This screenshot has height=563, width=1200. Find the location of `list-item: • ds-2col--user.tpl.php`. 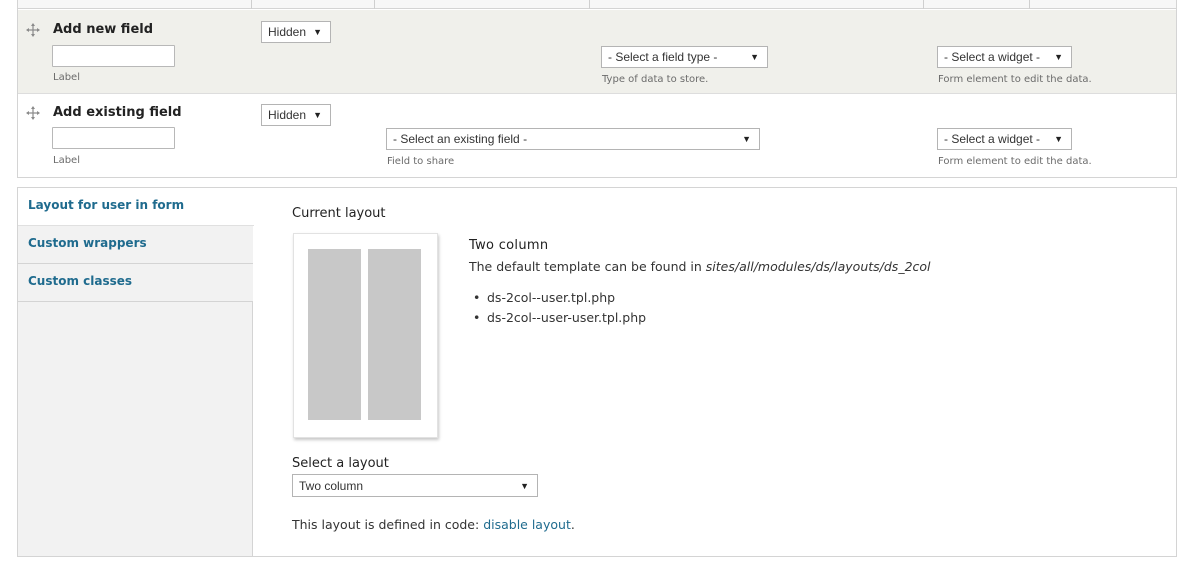

list-item: • ds-2col--user.tpl.php is located at coordinates (544, 297).